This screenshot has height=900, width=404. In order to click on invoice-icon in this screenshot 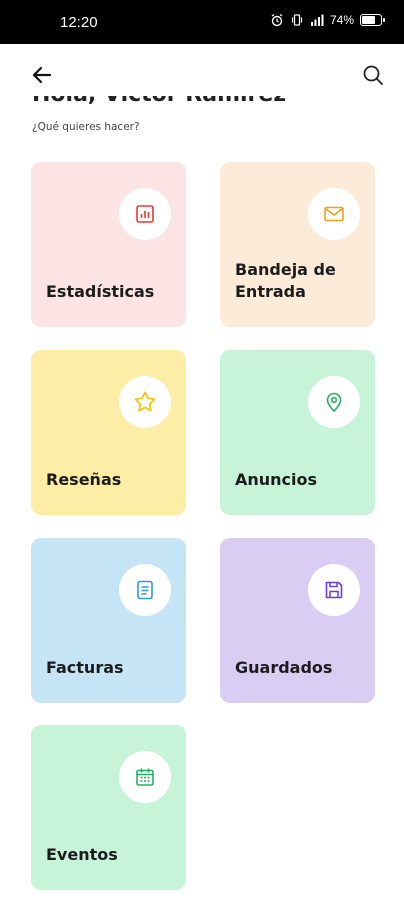, I will do `click(145, 590)`.